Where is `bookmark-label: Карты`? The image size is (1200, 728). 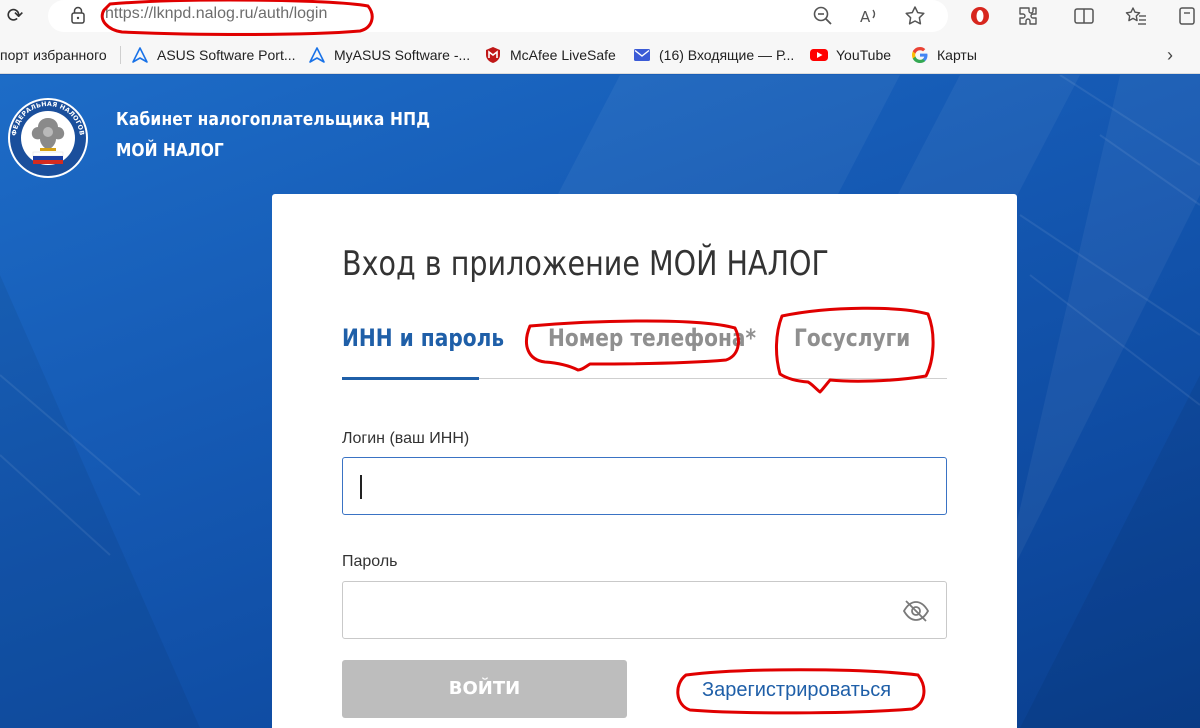
bookmark-label: Карты is located at coordinates (957, 55).